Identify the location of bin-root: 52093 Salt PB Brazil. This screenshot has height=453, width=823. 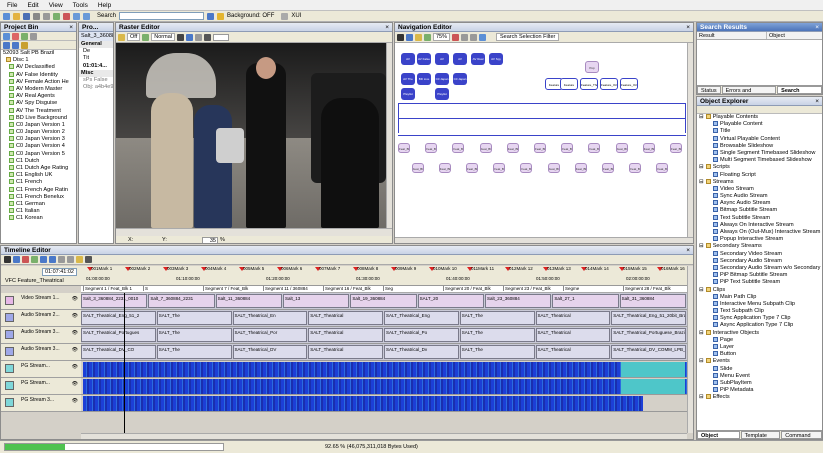
(39, 53).